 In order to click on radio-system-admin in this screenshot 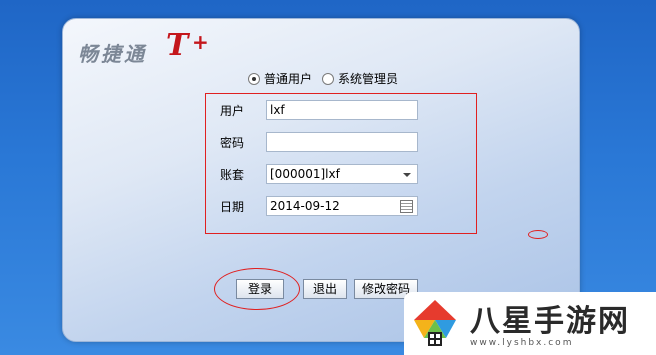, I will do `click(328, 78)`.